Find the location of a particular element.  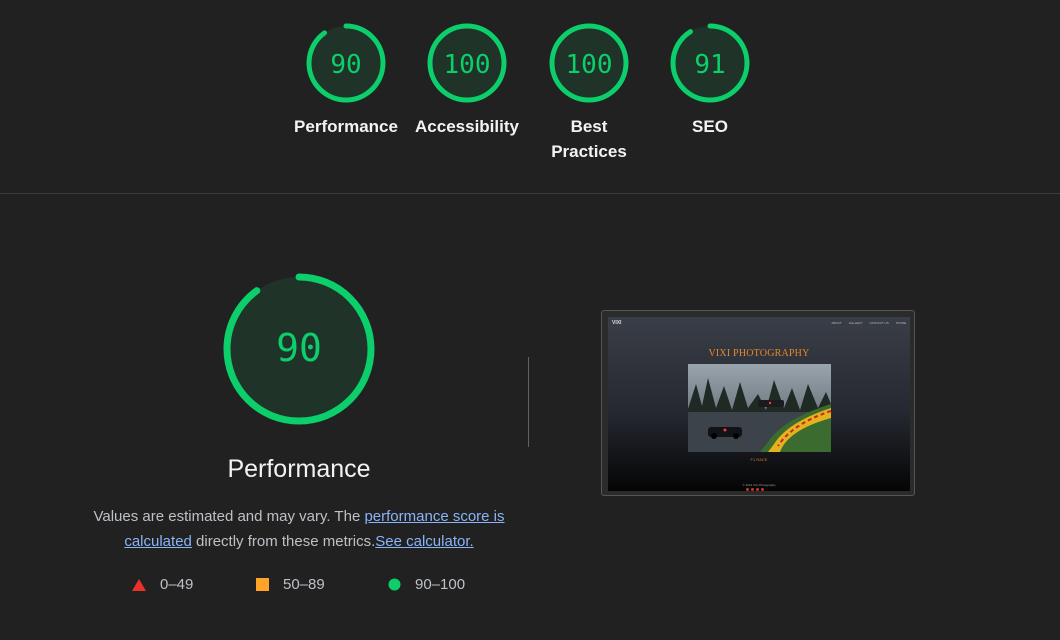

legend-fail: 0–49 is located at coordinates (162, 584).